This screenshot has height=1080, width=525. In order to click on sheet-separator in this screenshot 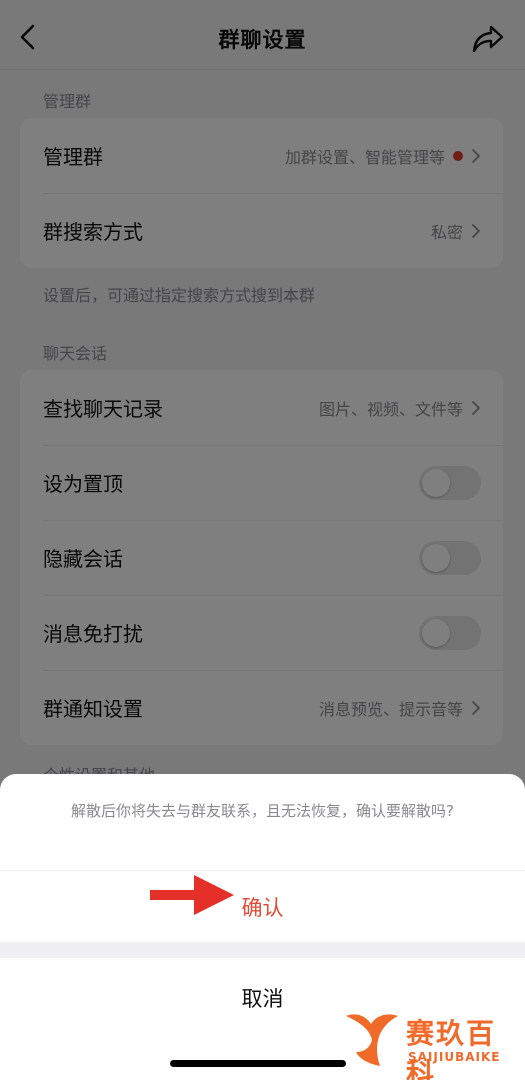, I will do `click(262, 950)`.